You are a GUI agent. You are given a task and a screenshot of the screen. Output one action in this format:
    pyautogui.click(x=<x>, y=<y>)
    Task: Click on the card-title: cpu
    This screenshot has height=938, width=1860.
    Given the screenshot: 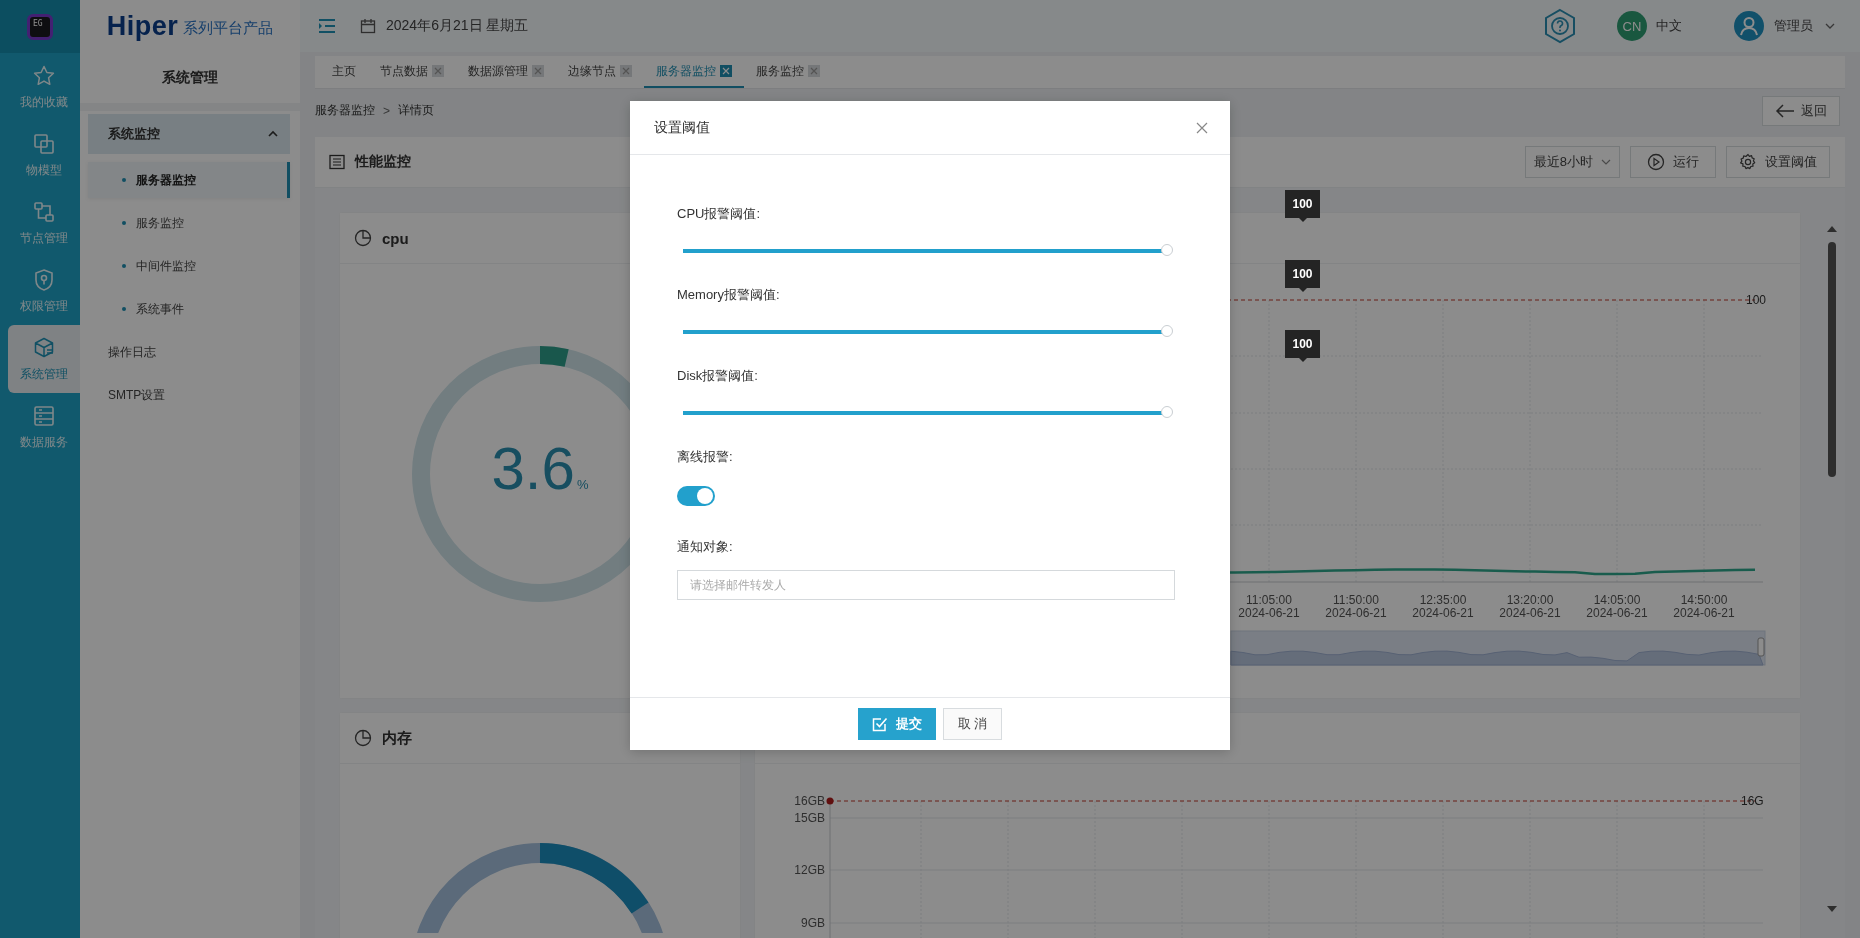 What is the action you would take?
    pyautogui.click(x=395, y=238)
    